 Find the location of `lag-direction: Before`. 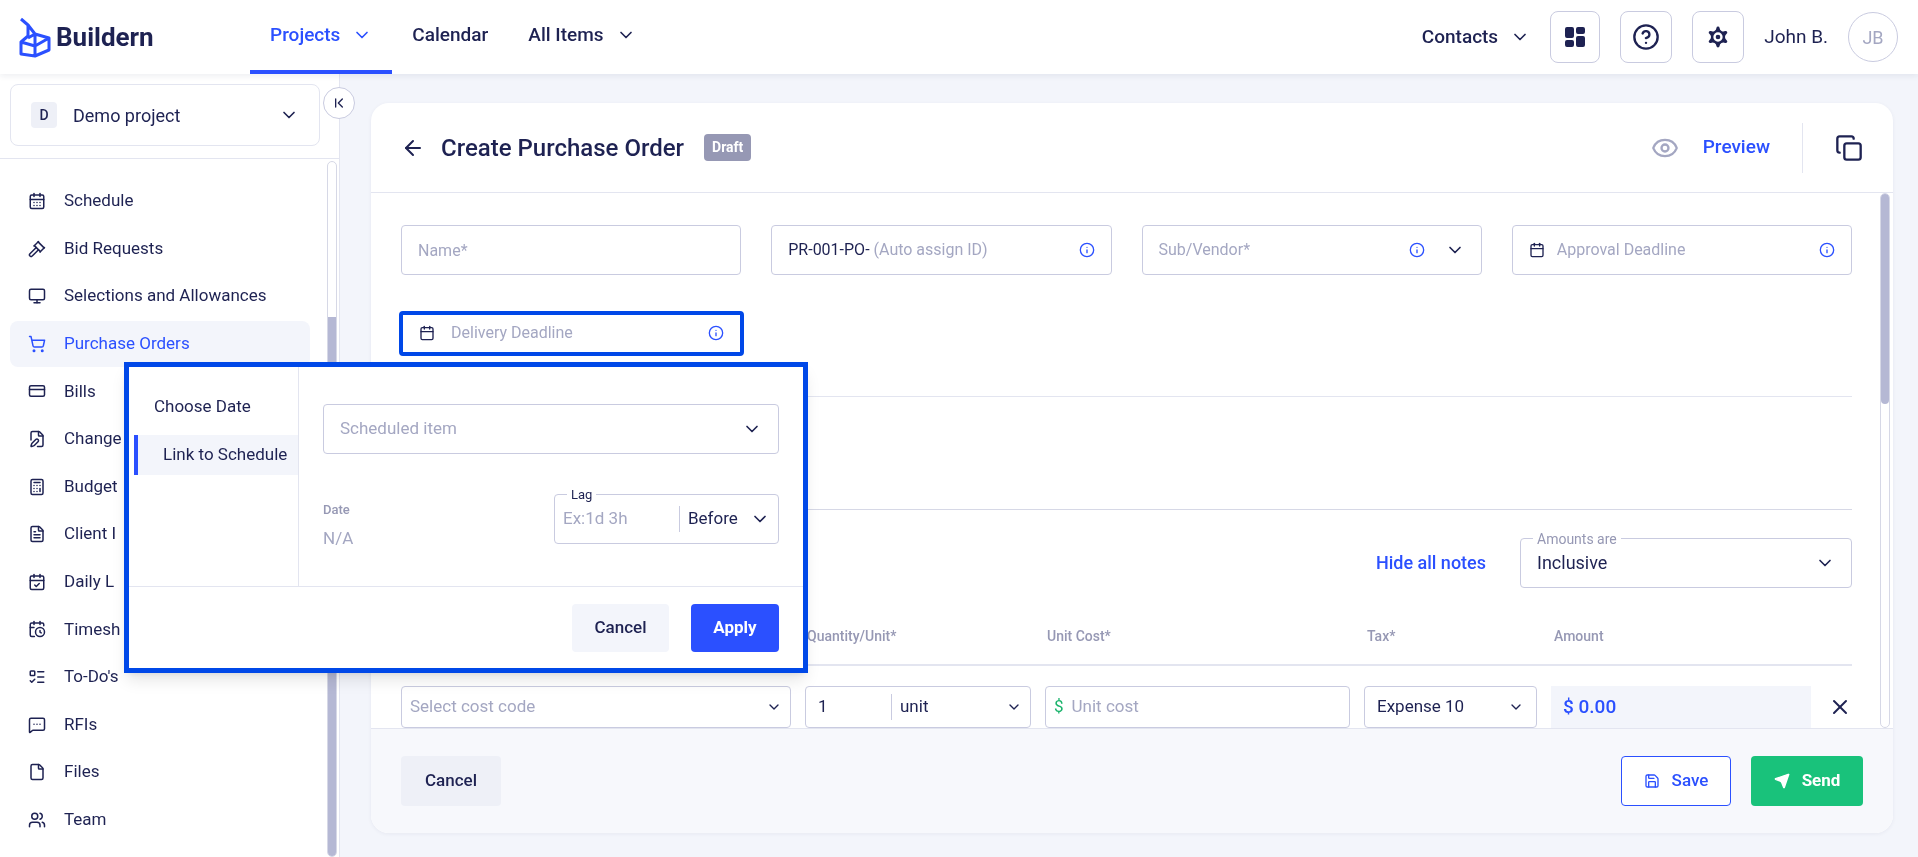

lag-direction: Before is located at coordinates (713, 519).